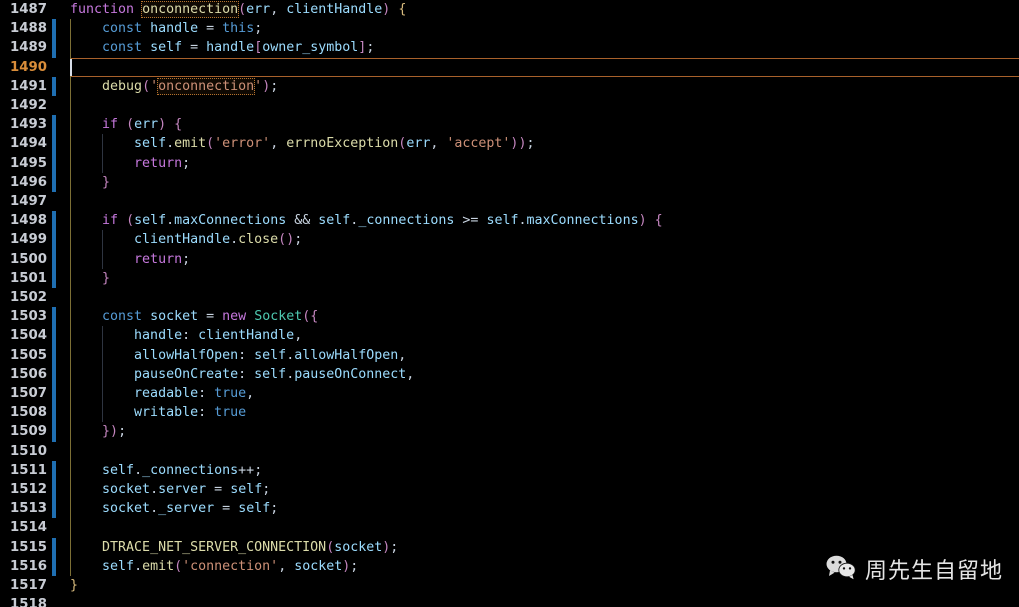  I want to click on code-line: 1511 self._connections++;, so click(509, 470).